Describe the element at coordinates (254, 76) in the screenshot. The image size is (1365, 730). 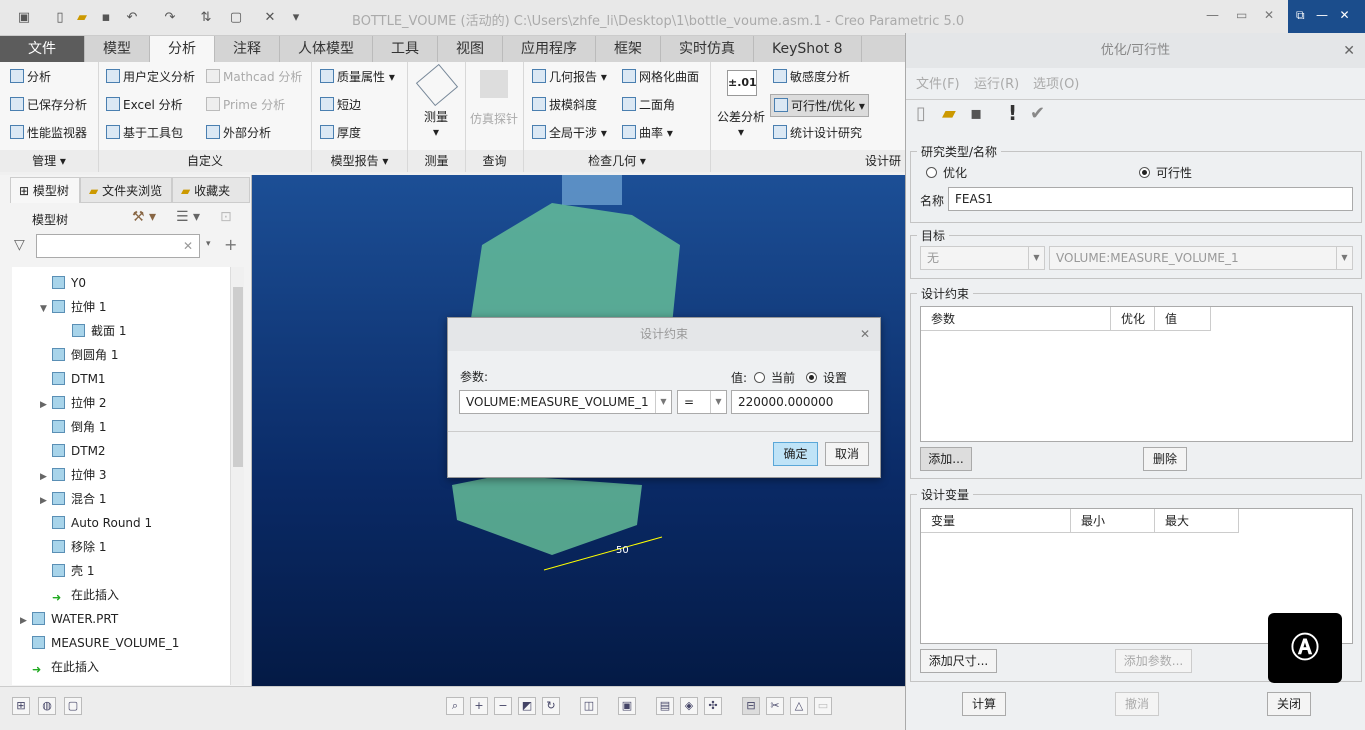
I see `mathcad-analysis-button: Mathcad 分析` at that location.